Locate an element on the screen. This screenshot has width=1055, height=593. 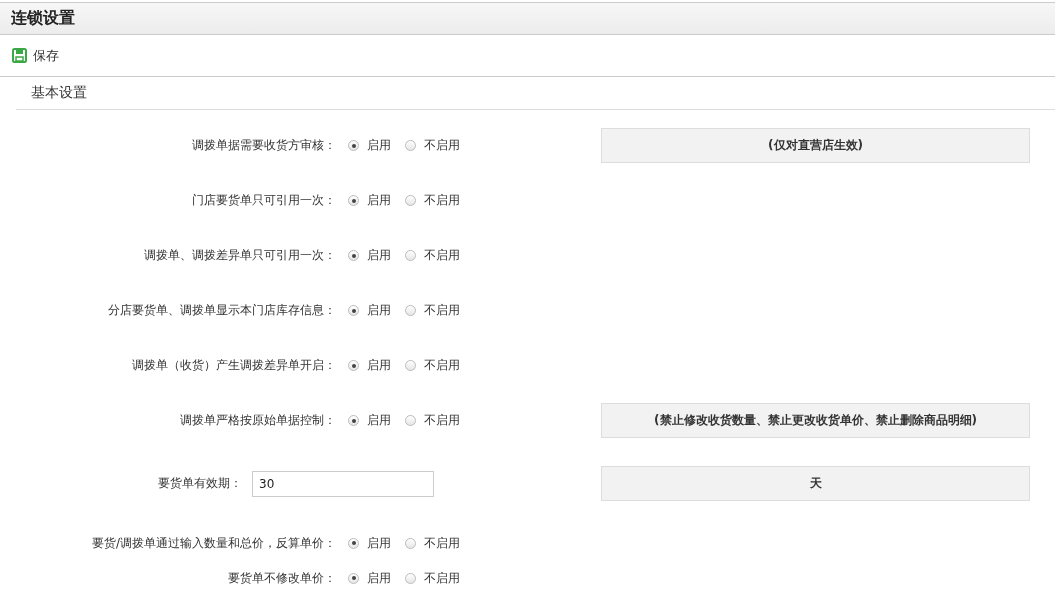
note-panel: (仅对直营店生效) is located at coordinates (815, 145).